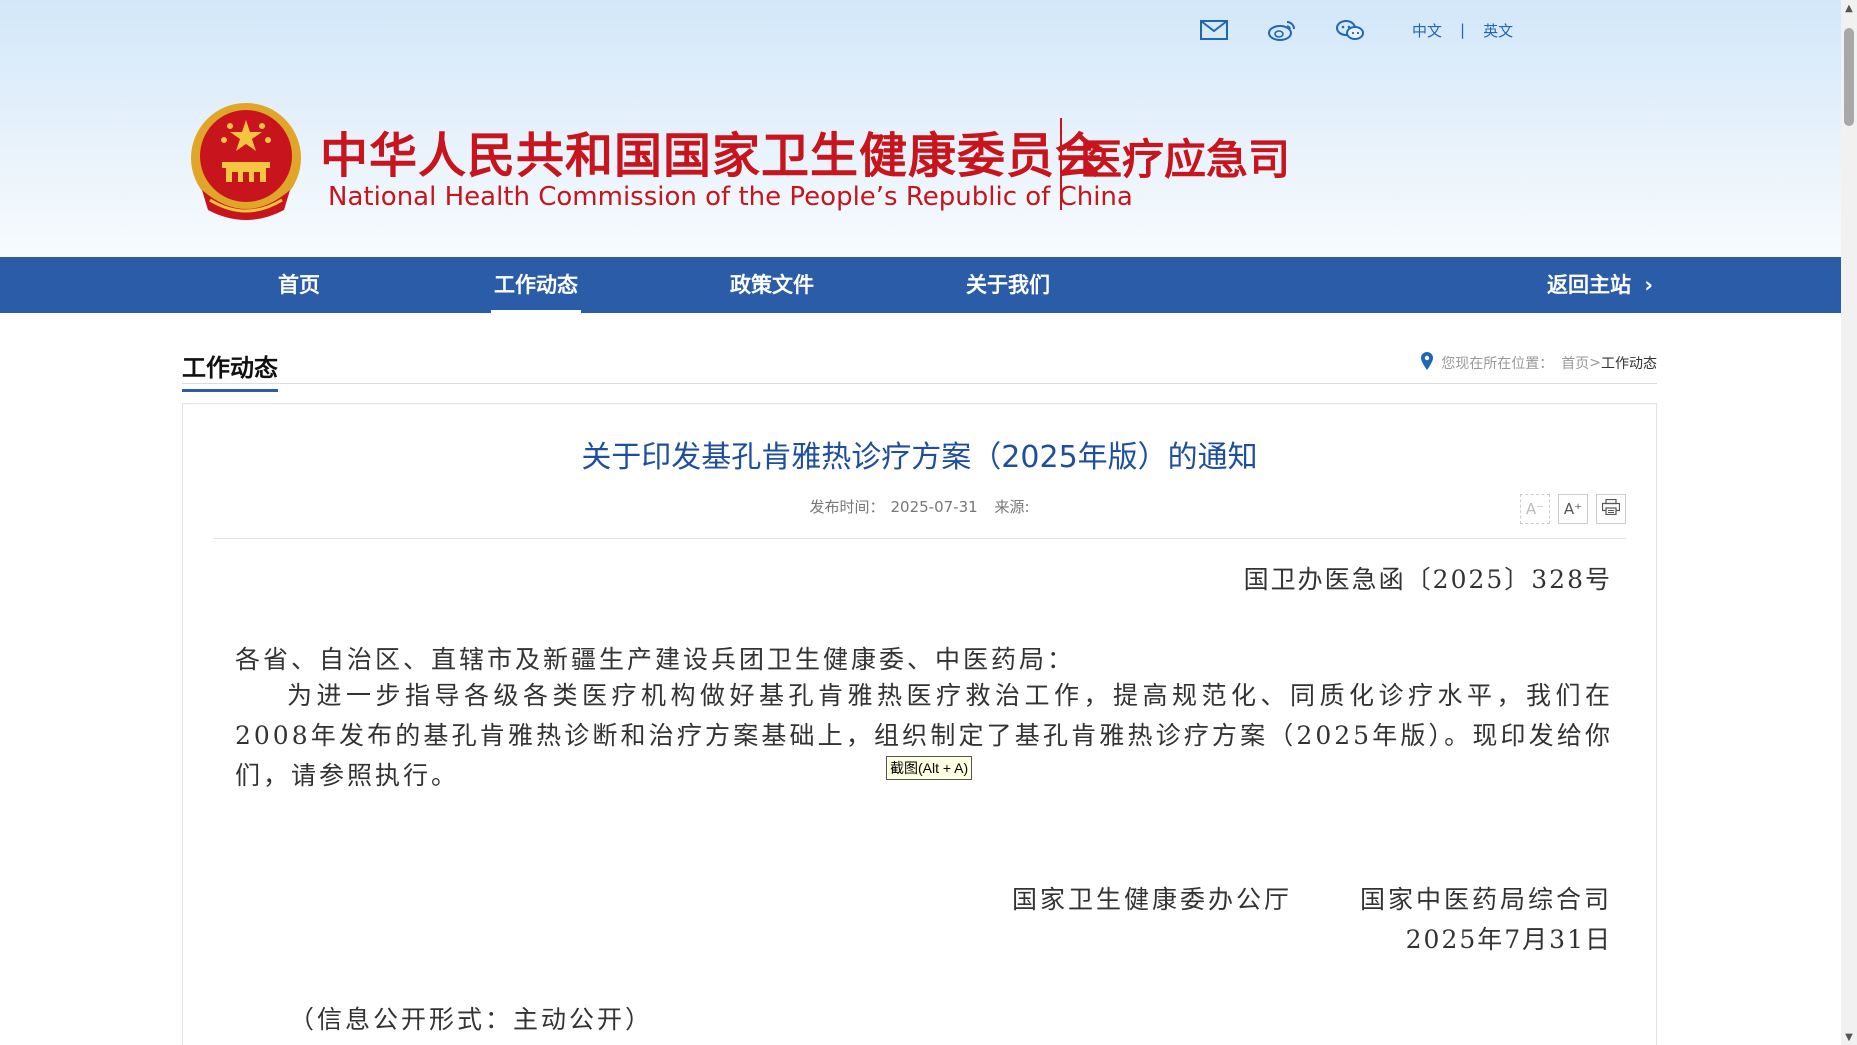 The image size is (1857, 1045). Describe the element at coordinates (934, 507) in the screenshot. I see `publish-date: 2025-07-31` at that location.